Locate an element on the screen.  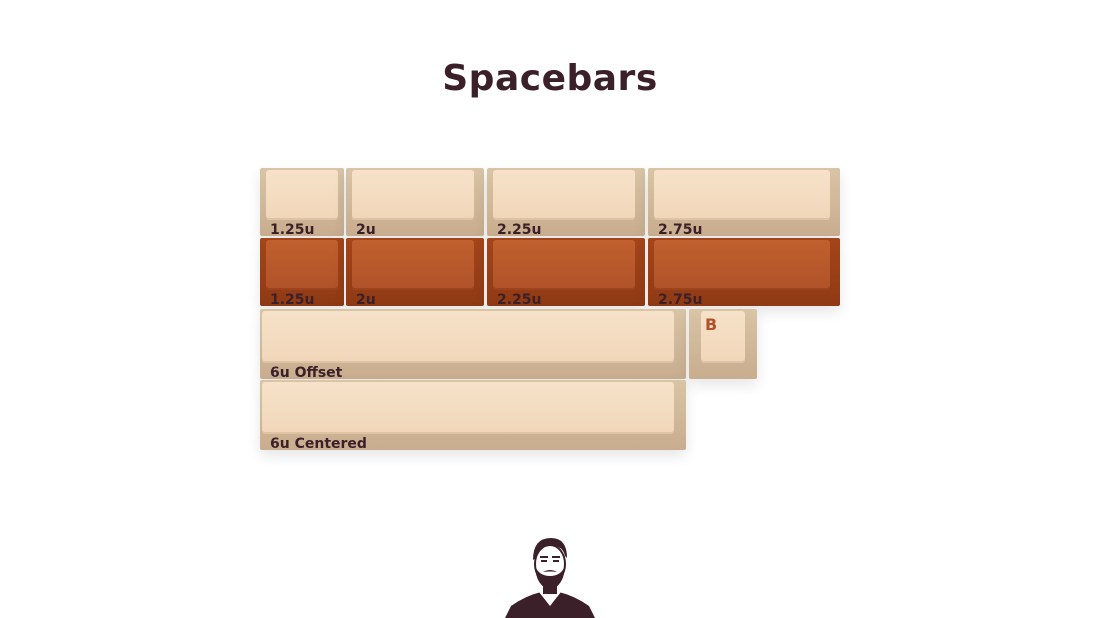
keycap-cream-2-75u: 2.75u is located at coordinates (744, 203).